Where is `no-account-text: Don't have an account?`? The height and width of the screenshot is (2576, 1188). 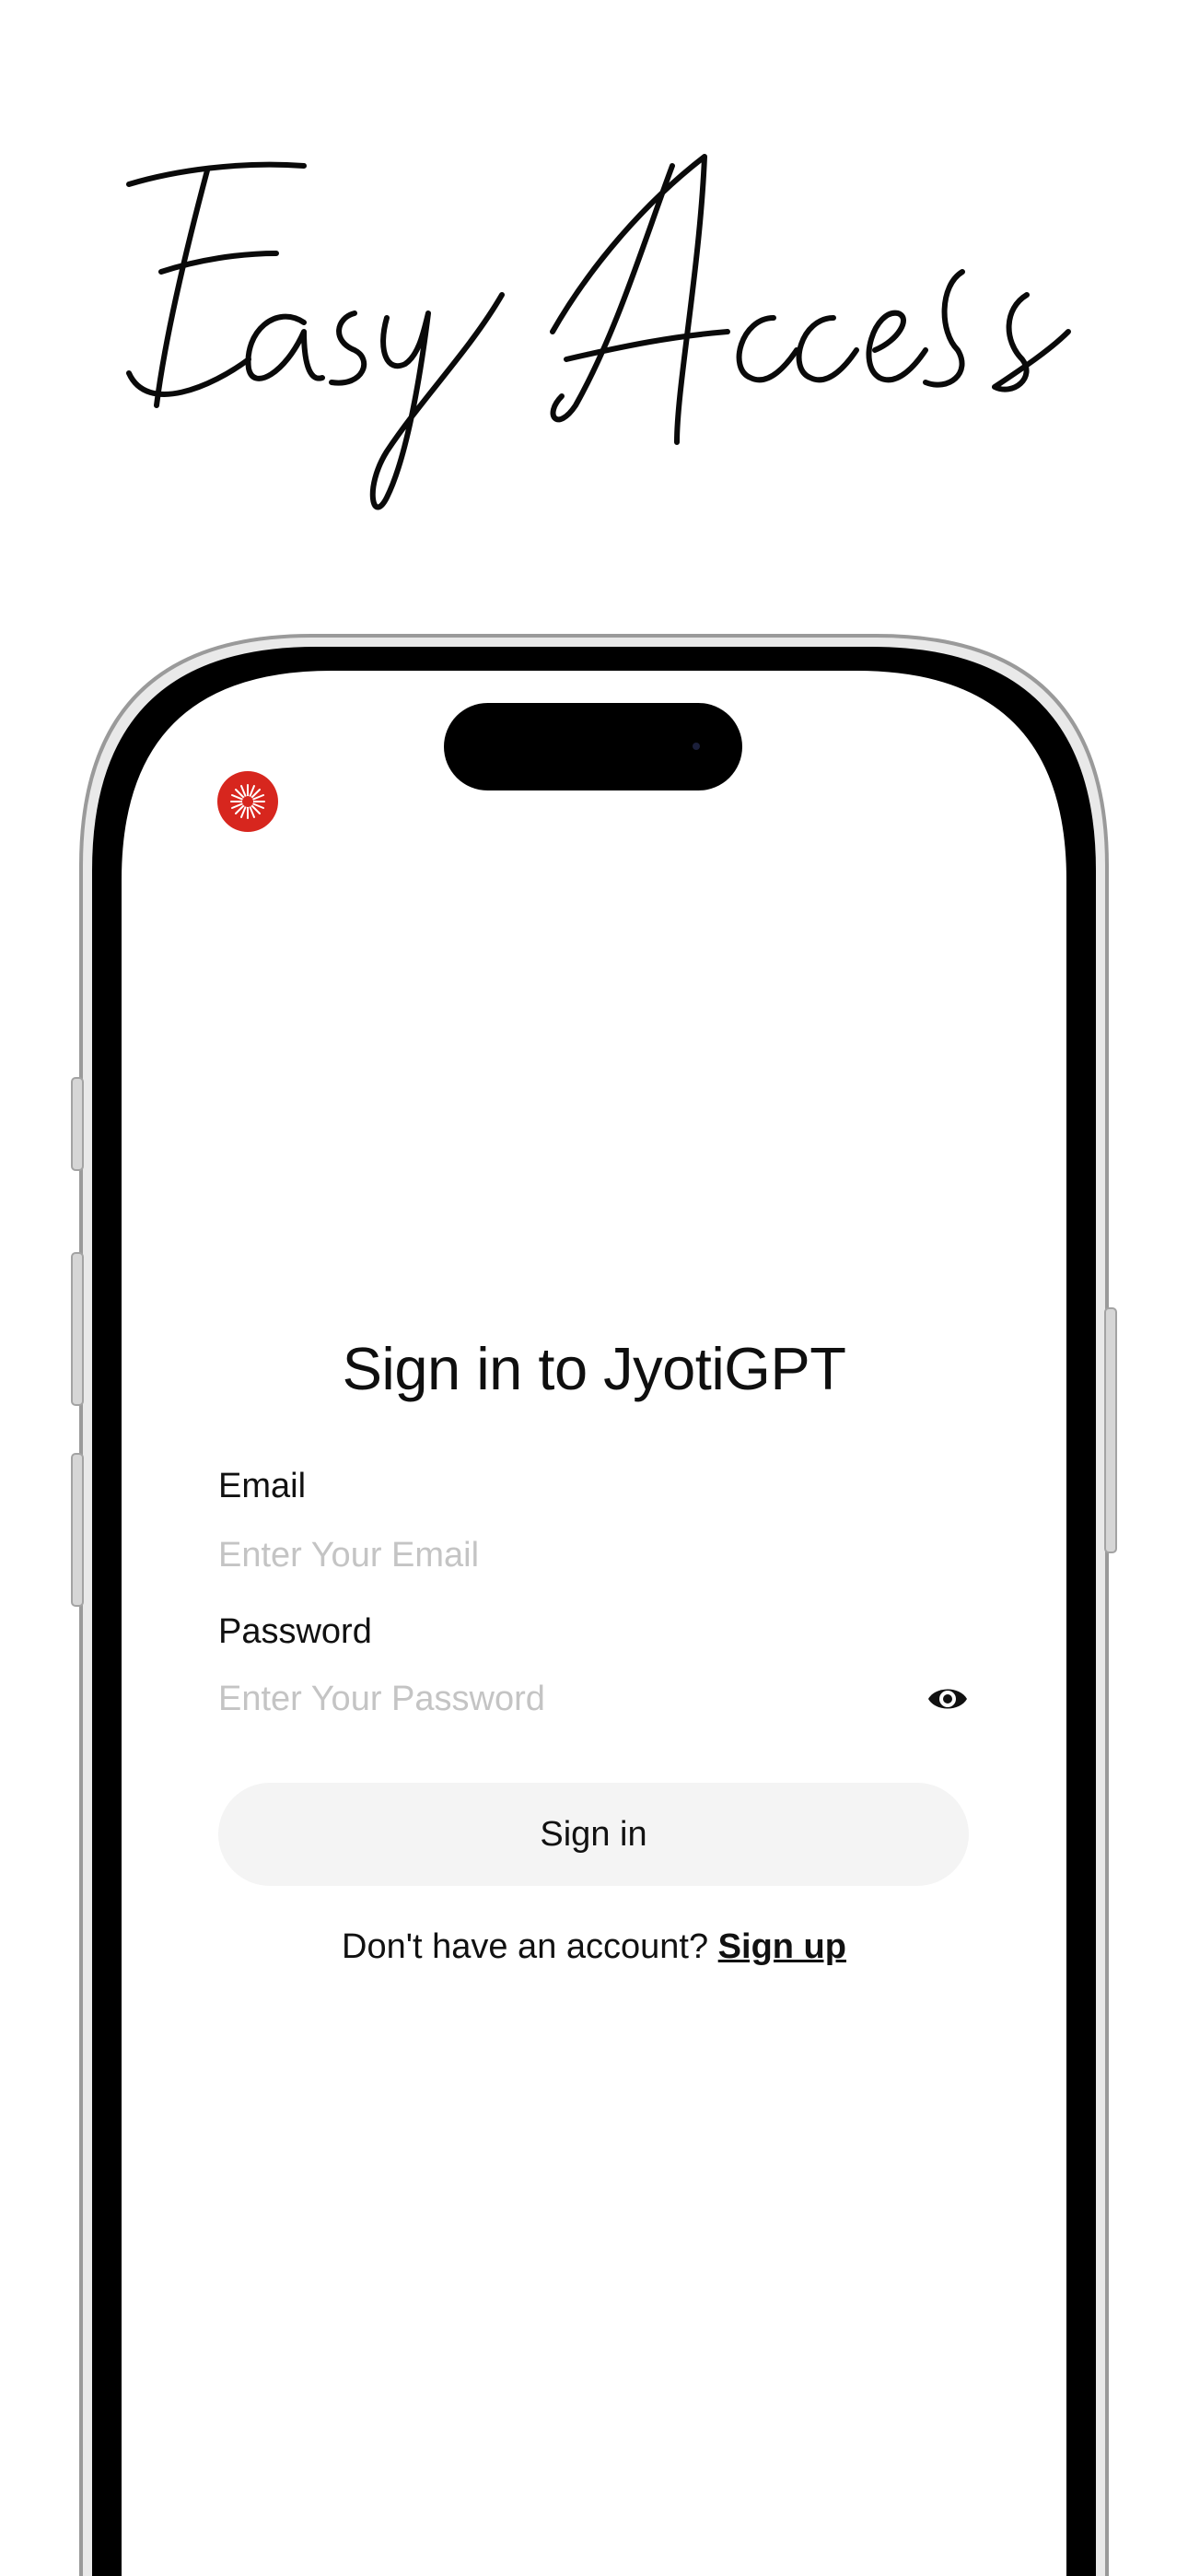
no-account-text: Don't have an account? is located at coordinates (525, 1946).